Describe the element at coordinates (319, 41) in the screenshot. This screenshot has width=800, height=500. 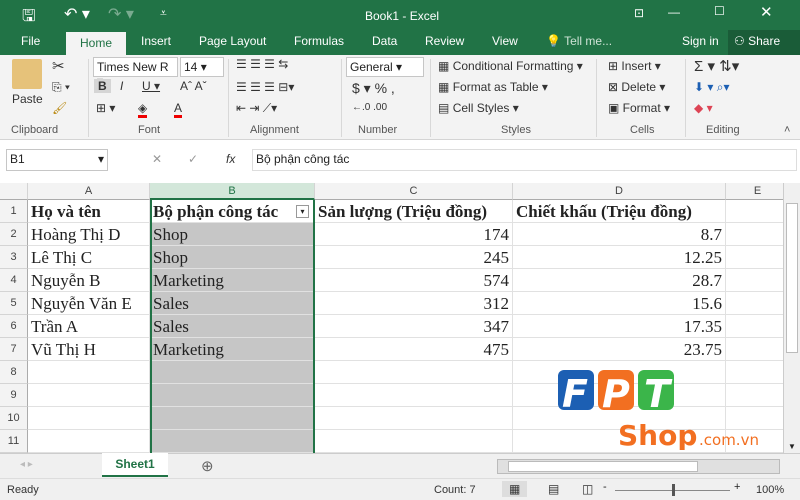
I see `tab-formulas: Formulas` at that location.